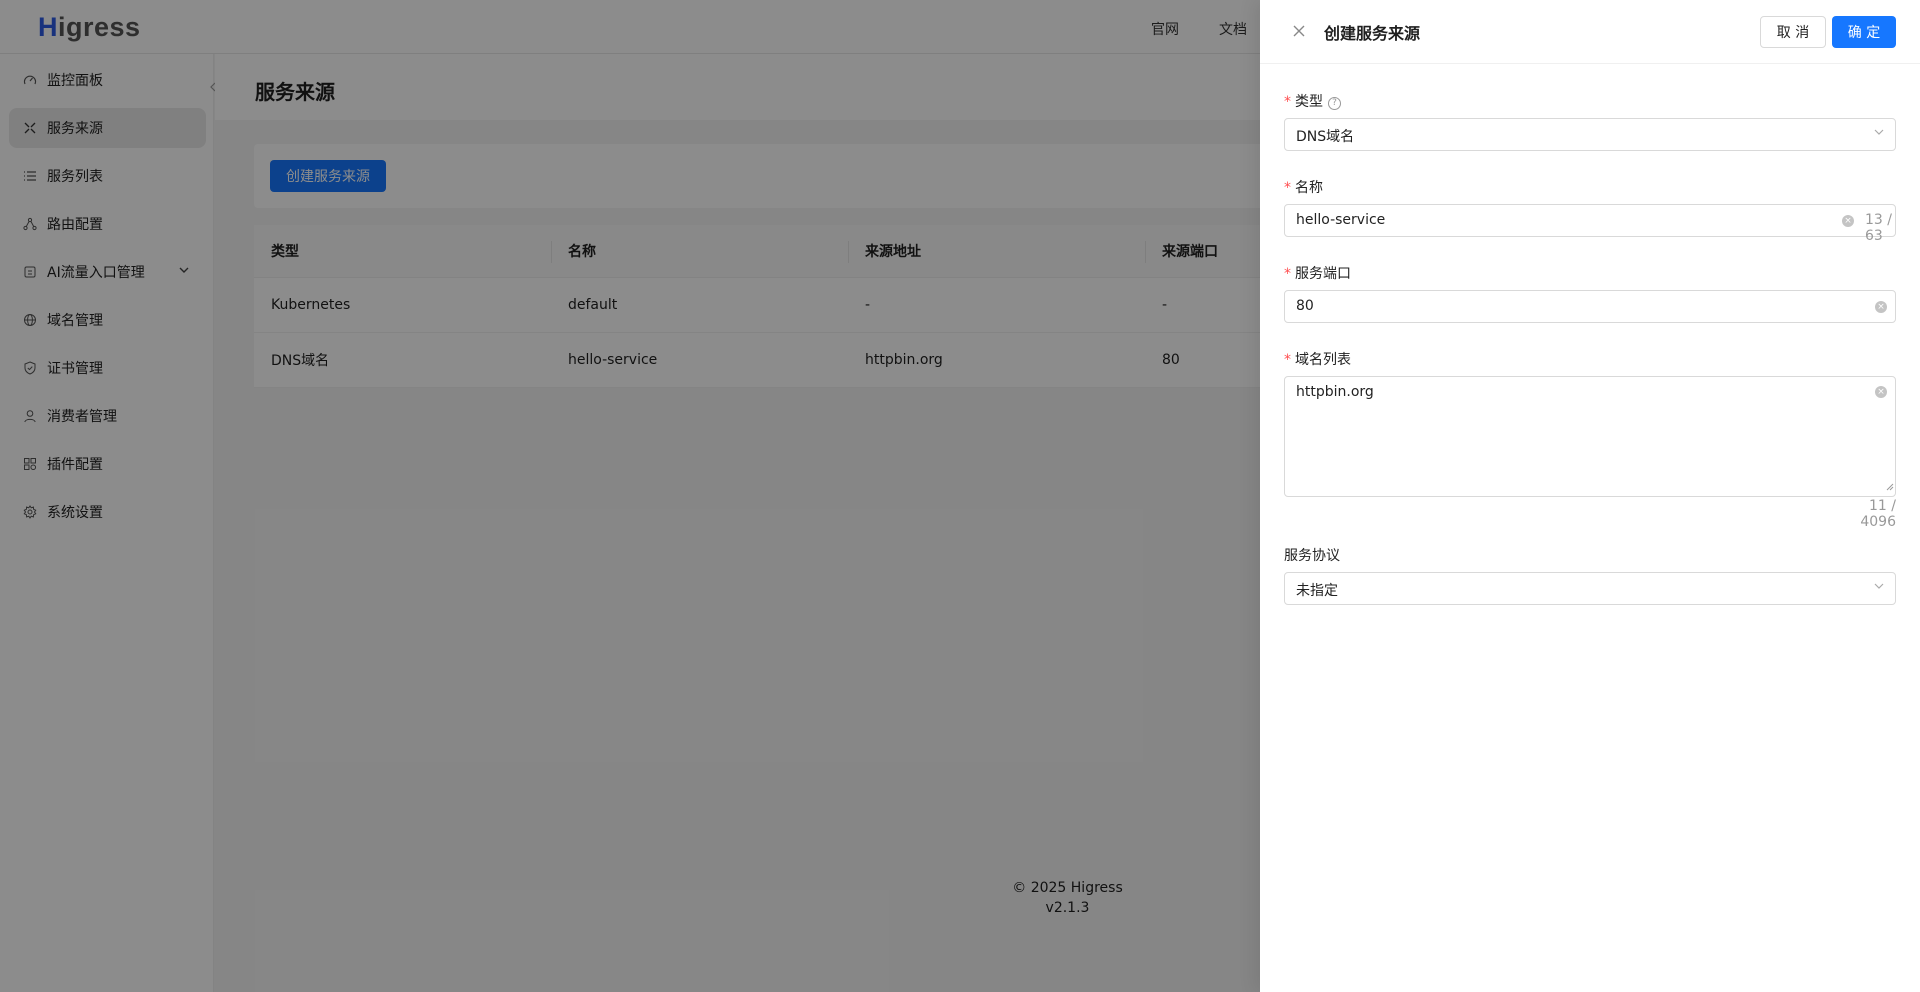 The width and height of the screenshot is (1920, 992). I want to click on port-input: 80 ×, so click(1590, 306).